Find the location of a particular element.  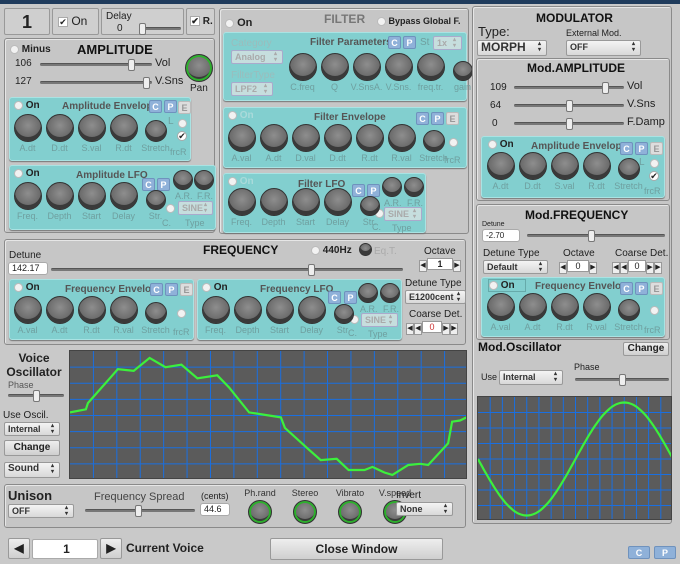

knob-vibrato: Vibrato is located at coordinates (350, 506).